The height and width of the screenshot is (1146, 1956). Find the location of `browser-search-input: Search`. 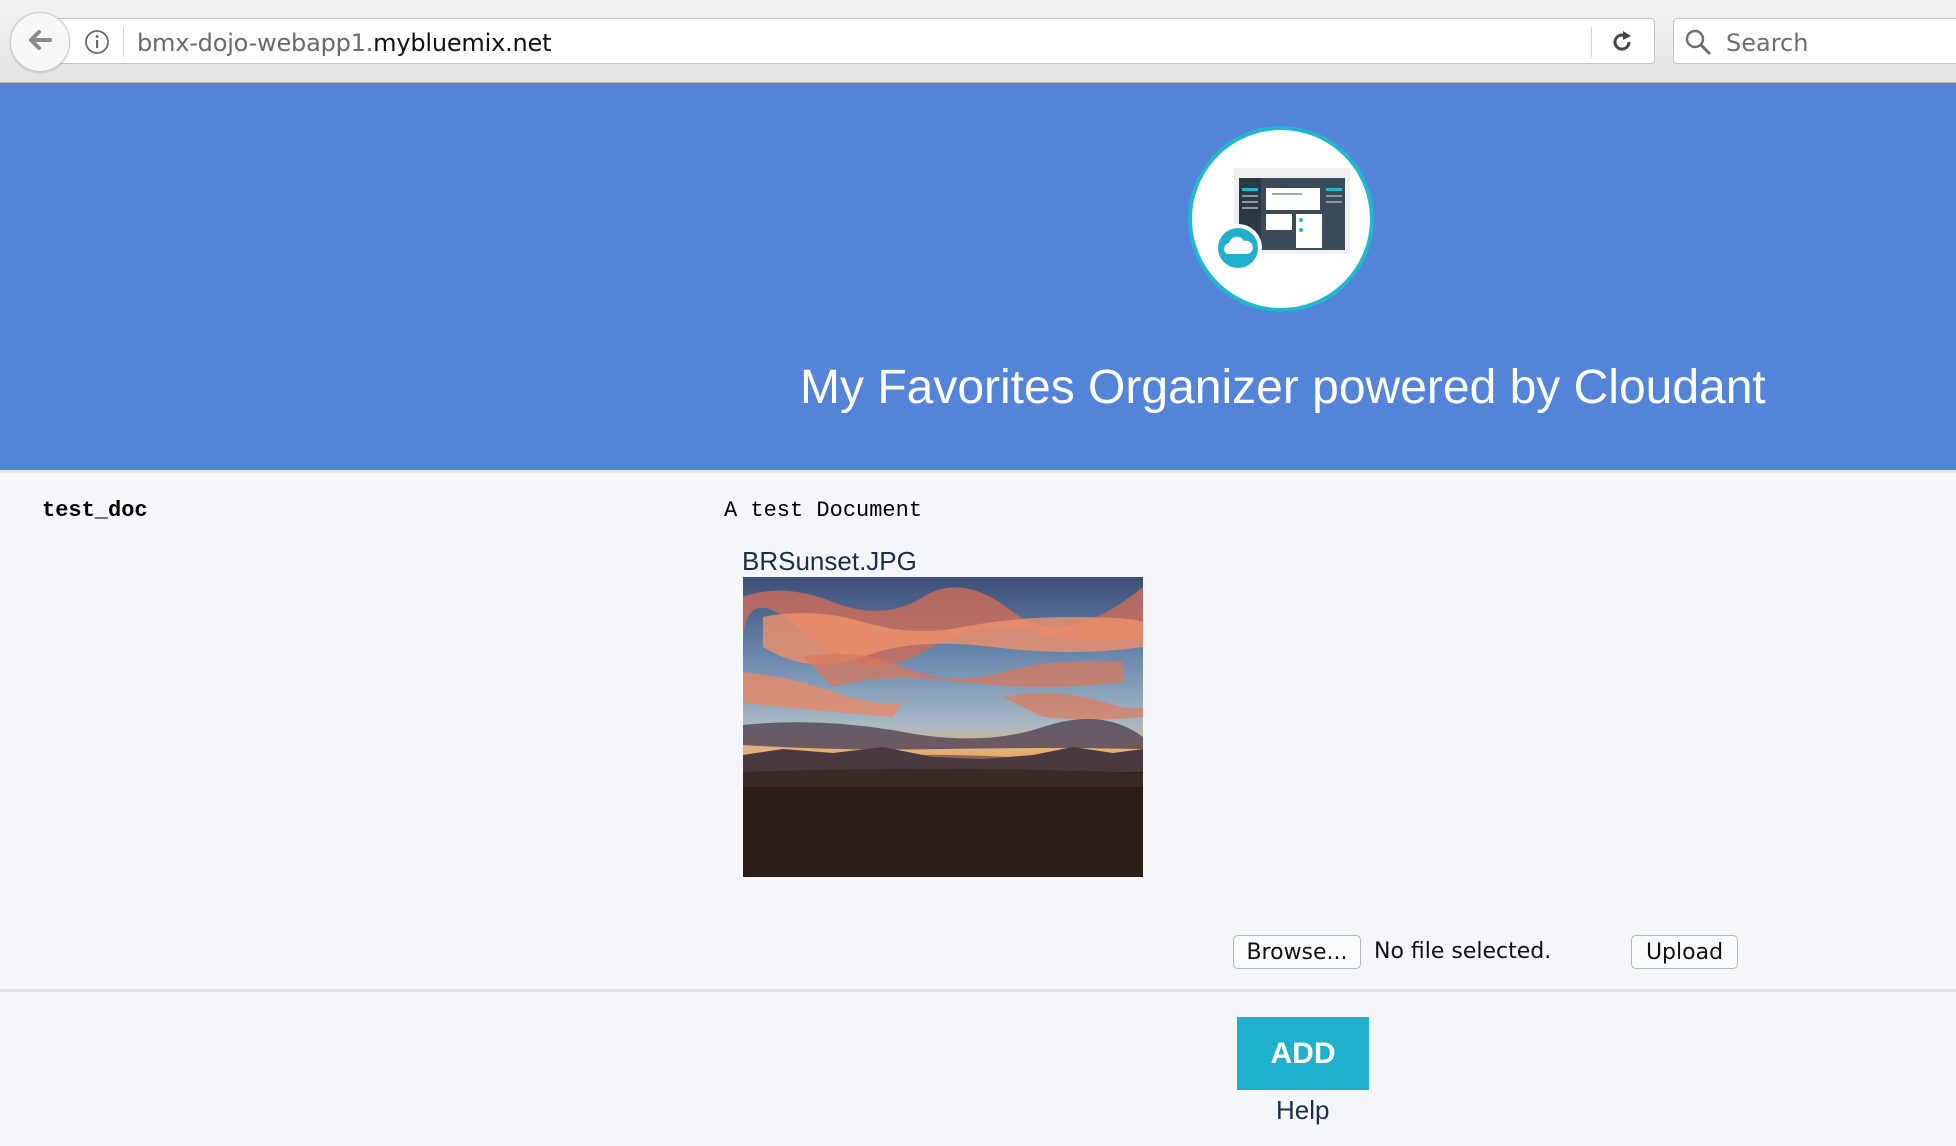

browser-search-input: Search is located at coordinates (1814, 41).